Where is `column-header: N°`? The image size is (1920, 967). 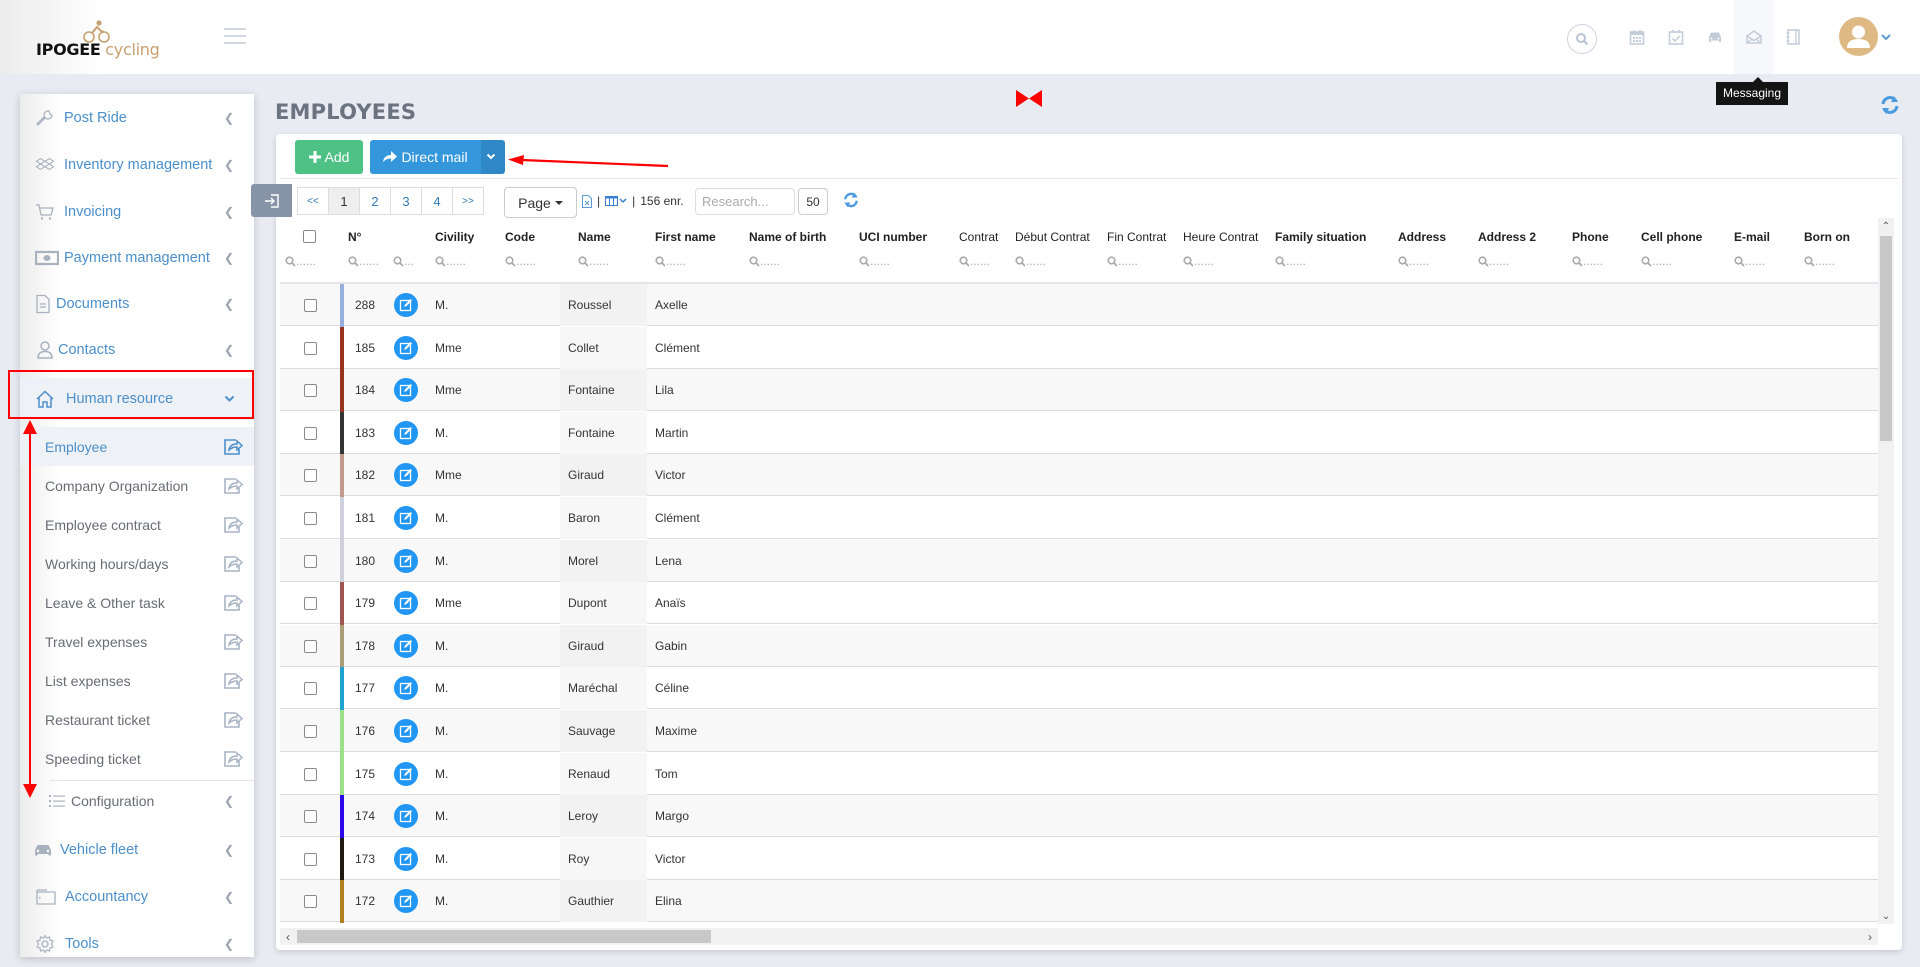
column-header: N° is located at coordinates (354, 237).